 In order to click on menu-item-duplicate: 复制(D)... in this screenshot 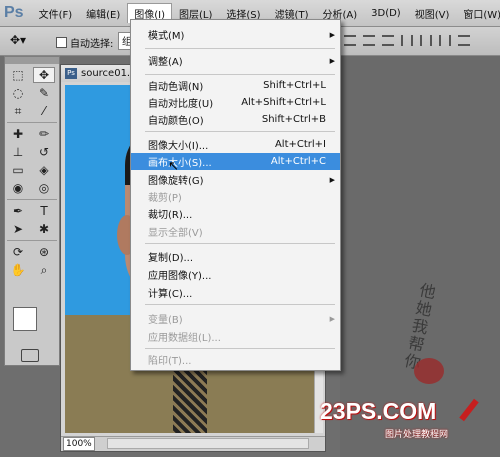, I will do `click(235, 256)`.